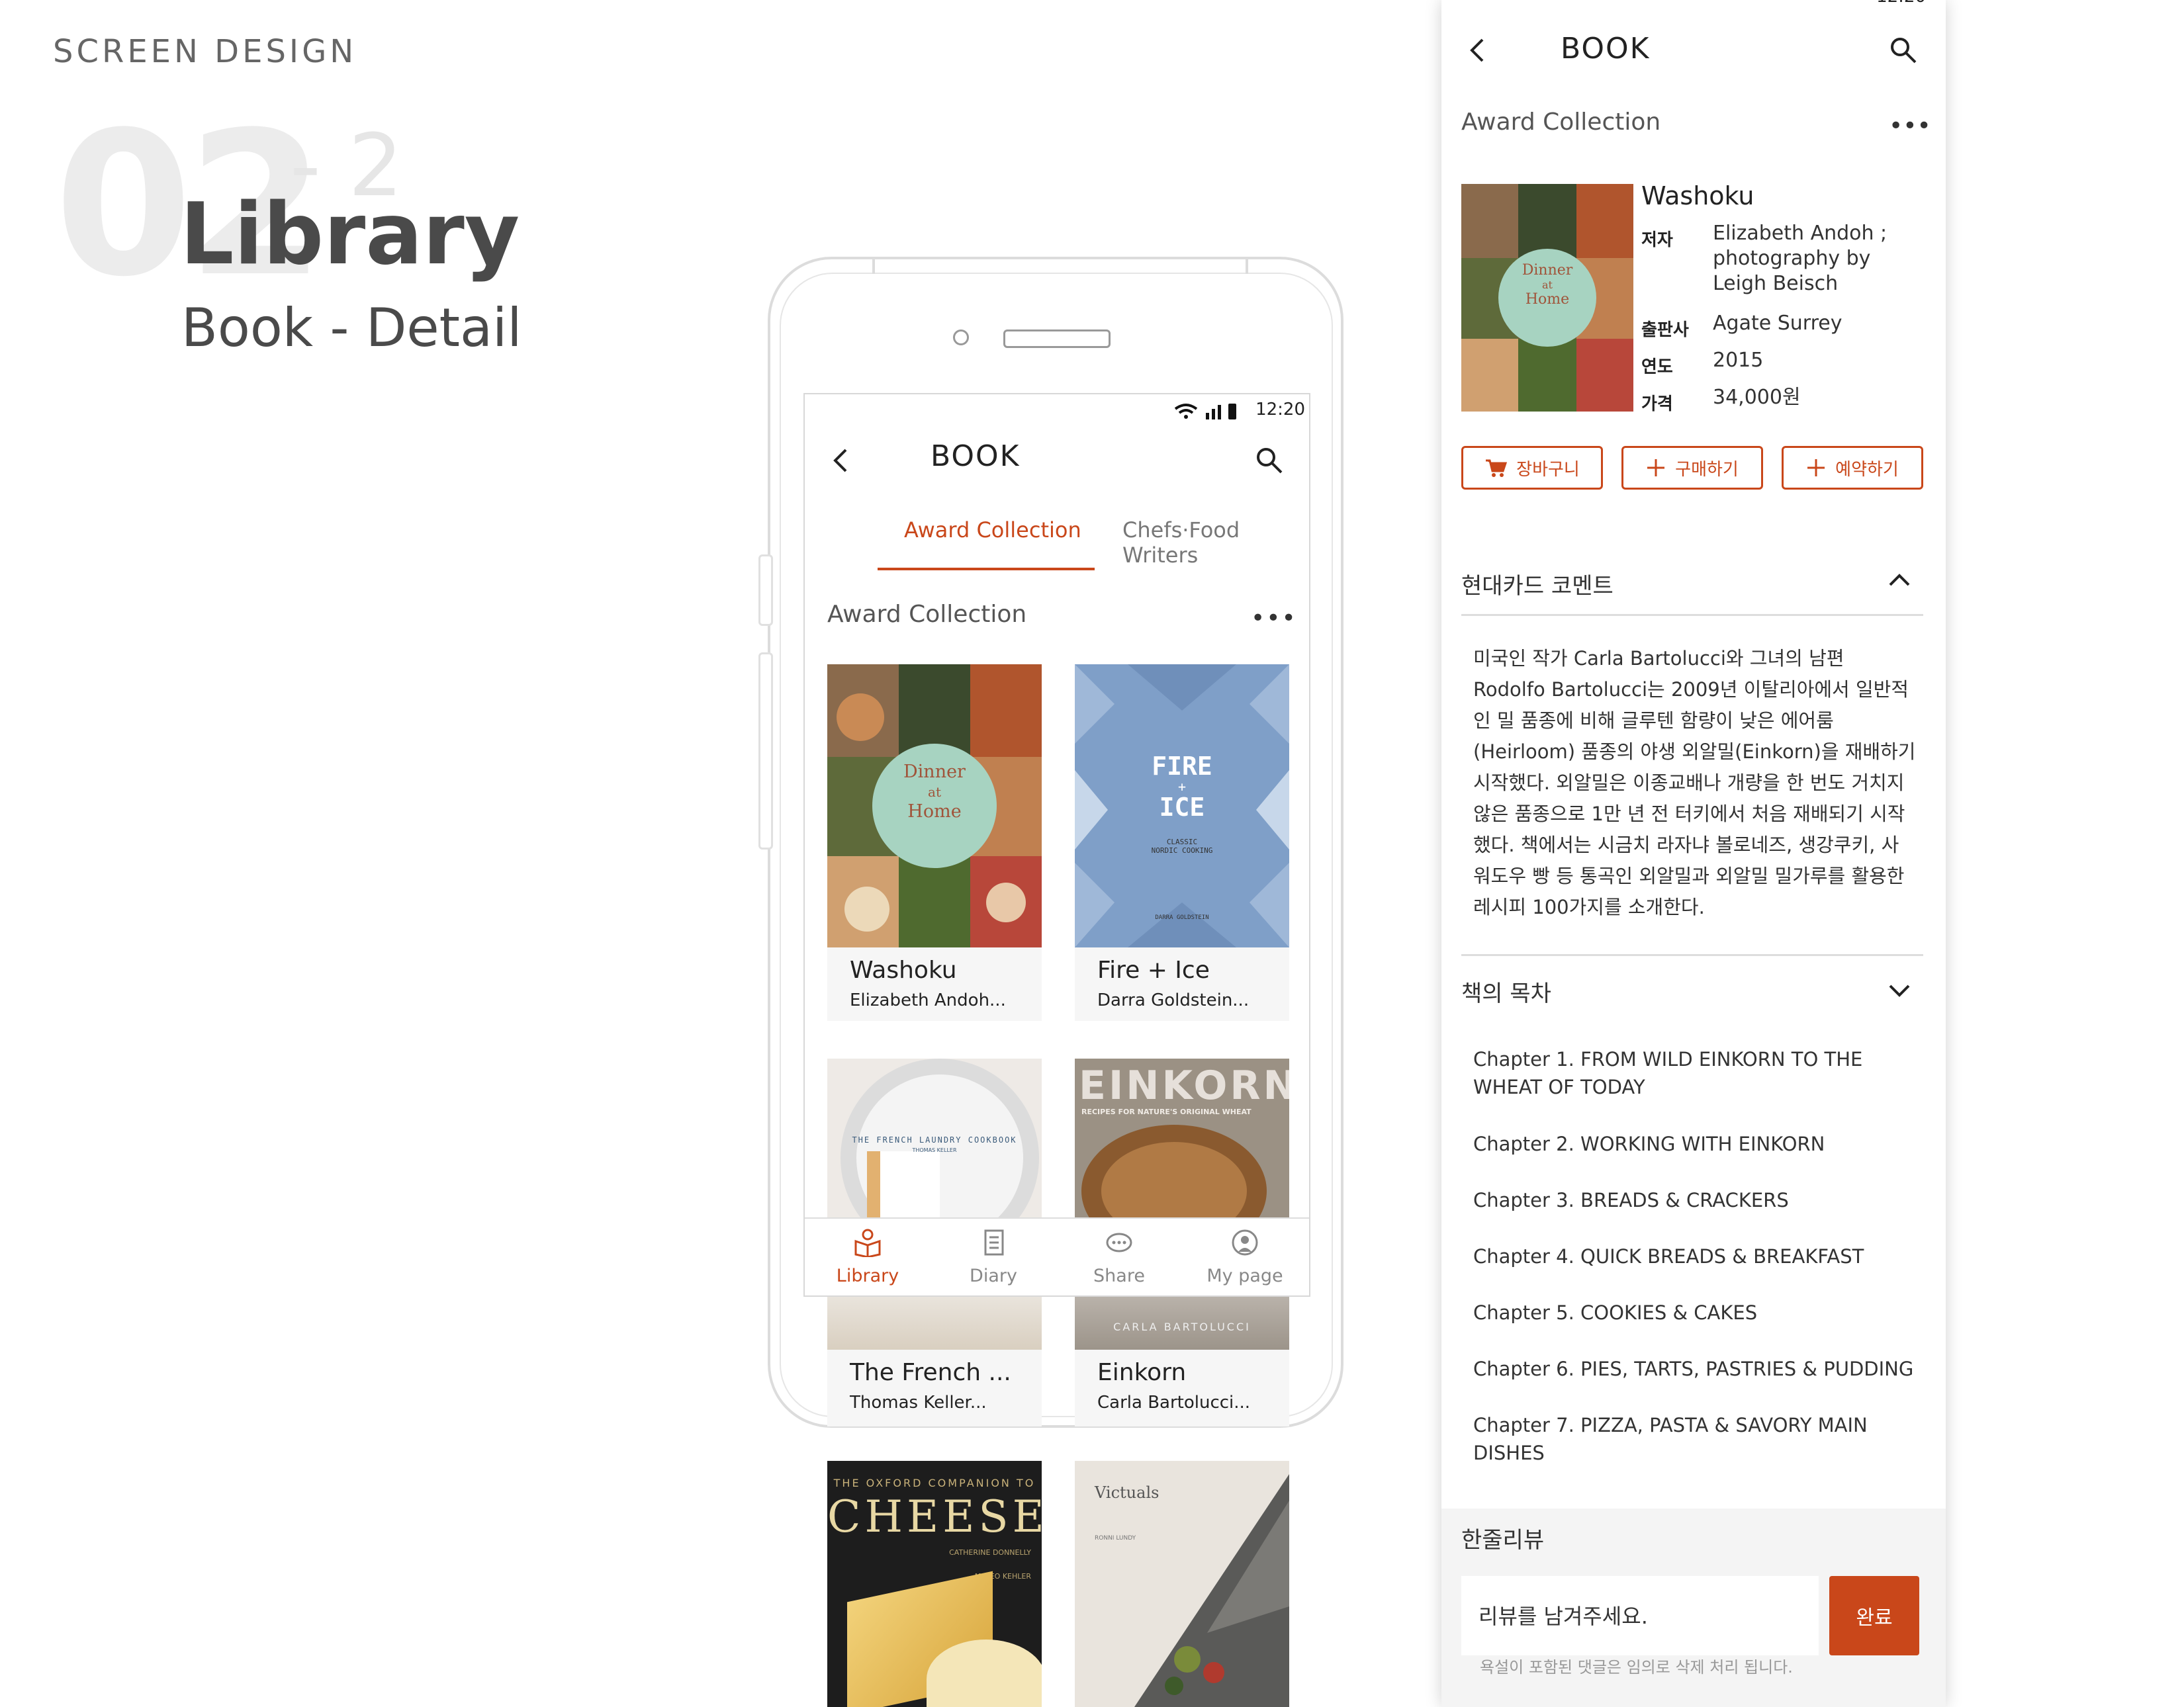 This screenshot has width=2184, height=1707. What do you see at coordinates (1653, 721) in the screenshot?
I see `comment-line: 인 밀 품종에 비해 글루텐 함량이 낮은 에어룸` at bounding box center [1653, 721].